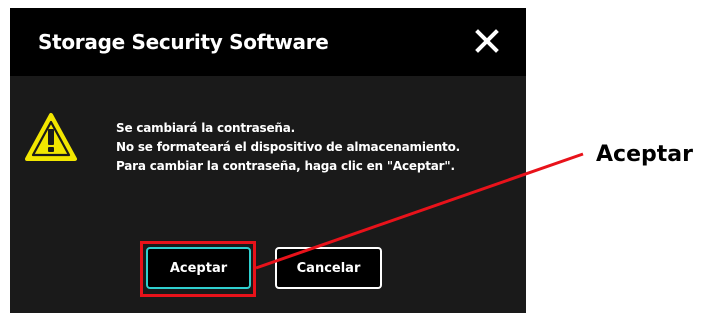 The height and width of the screenshot is (313, 713). What do you see at coordinates (51, 137) in the screenshot?
I see `warning-icon` at bounding box center [51, 137].